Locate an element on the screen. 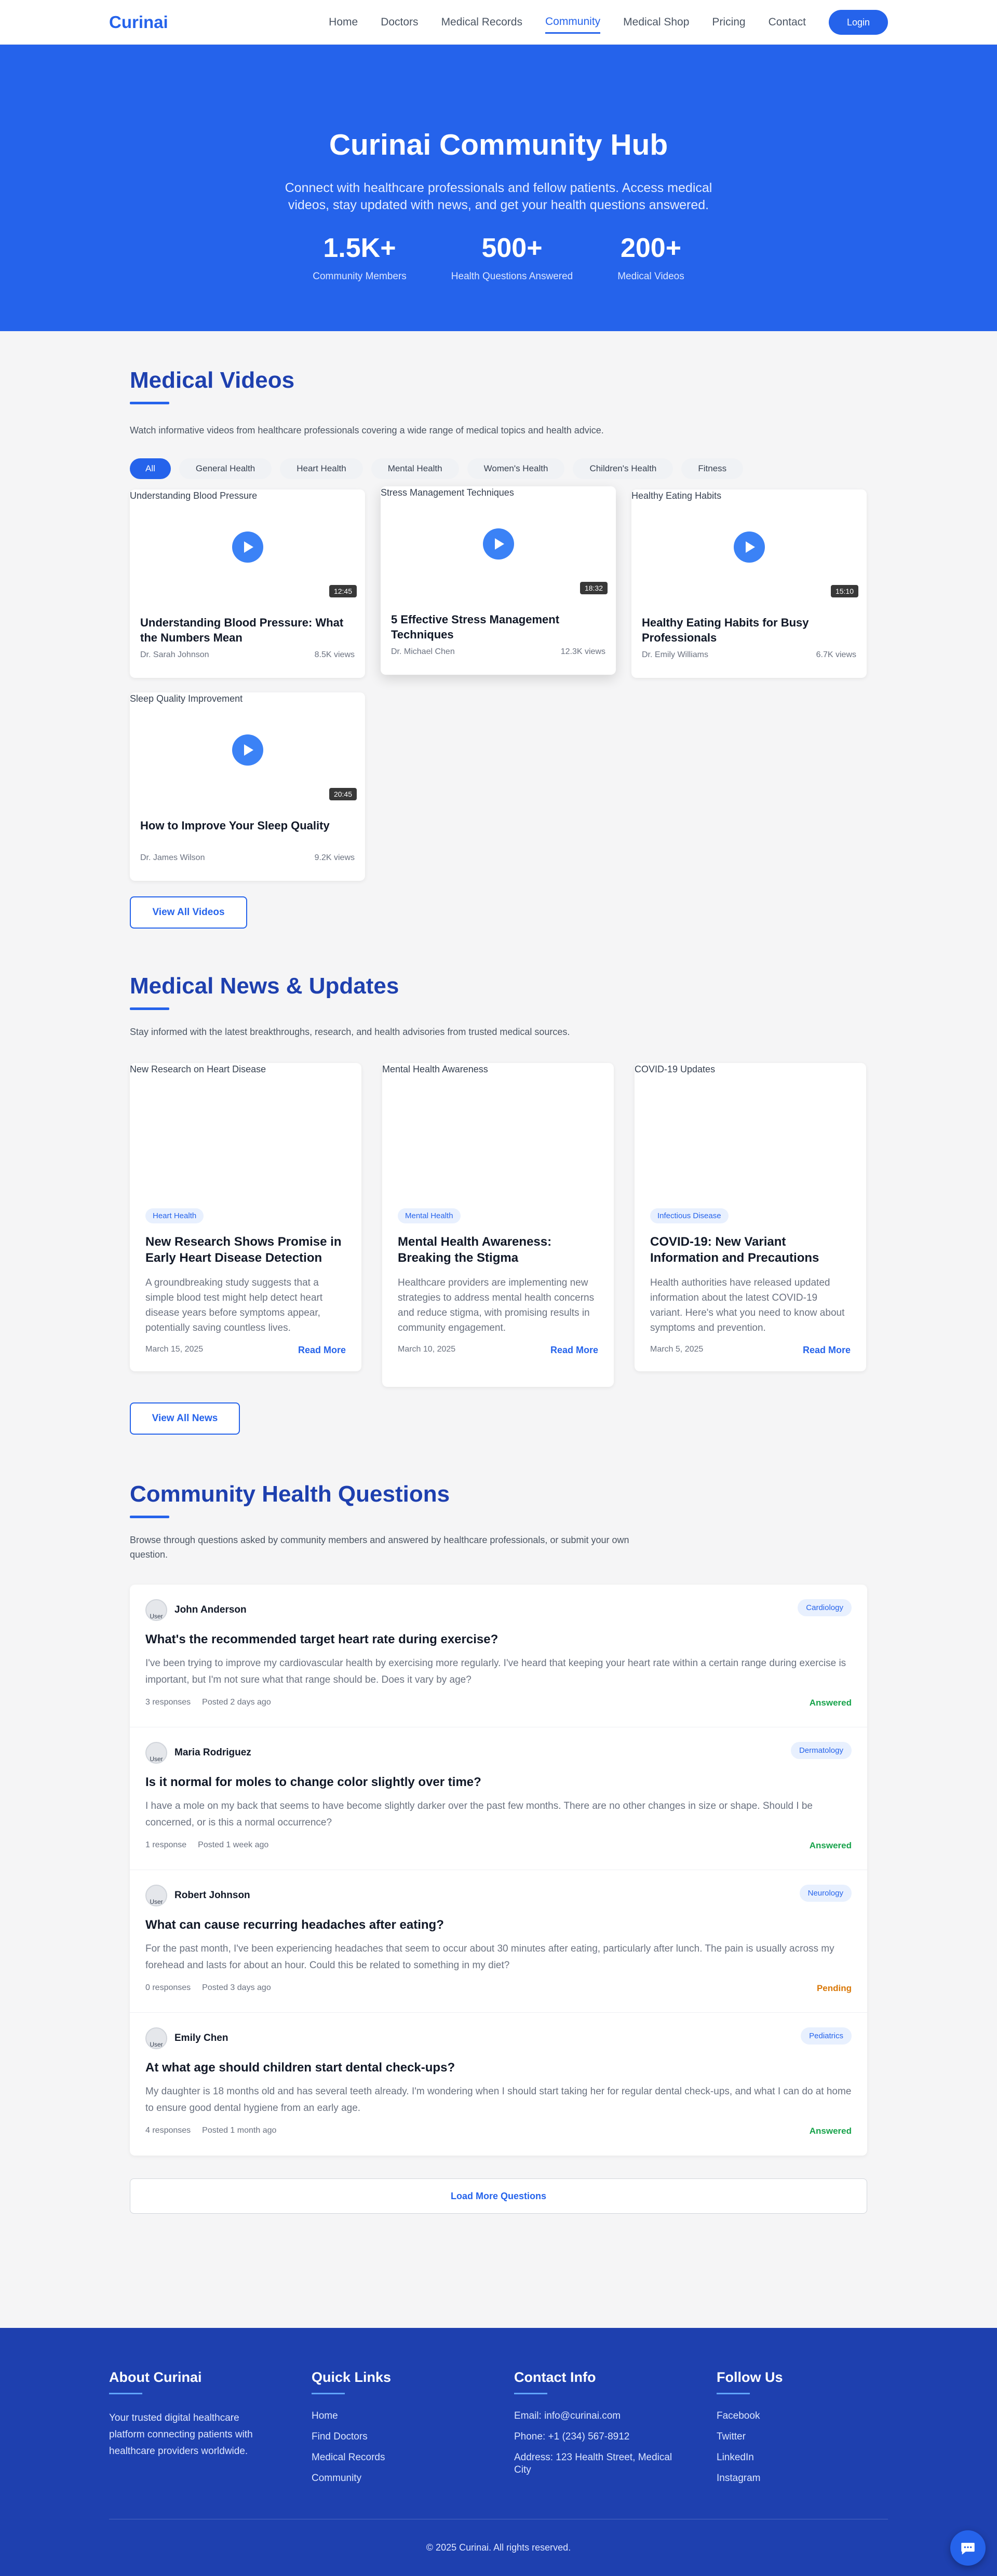 Image resolution: width=997 pixels, height=2576 pixels. news-image: New Research on Heart Disease is located at coordinates (245, 1135).